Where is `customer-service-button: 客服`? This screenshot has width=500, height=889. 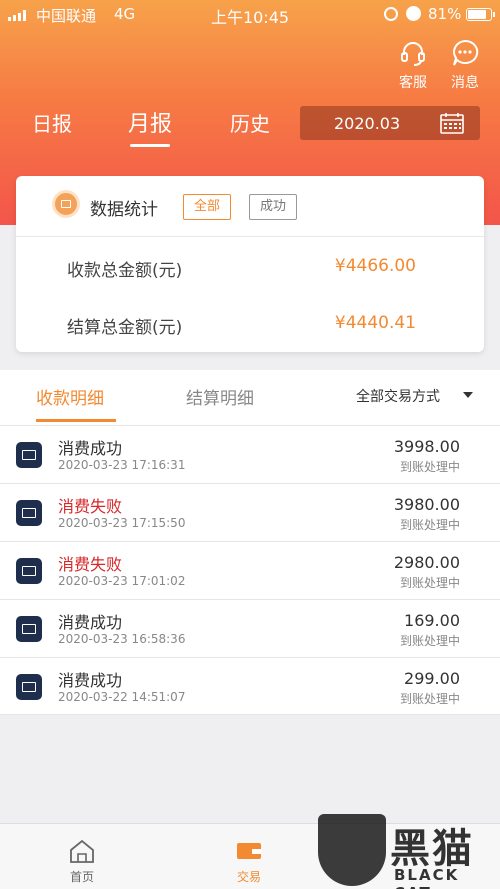 customer-service-button: 客服 is located at coordinates (413, 65).